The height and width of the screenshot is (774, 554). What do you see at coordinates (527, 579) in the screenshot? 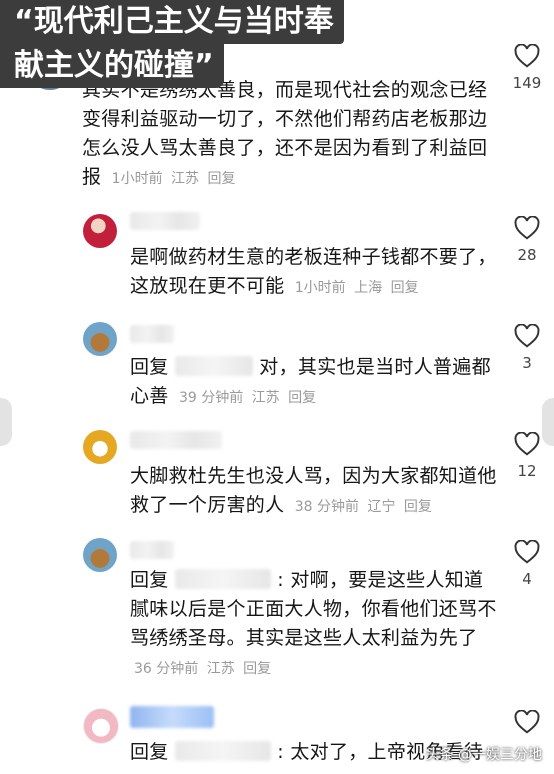
I see `like-count: 4` at bounding box center [527, 579].